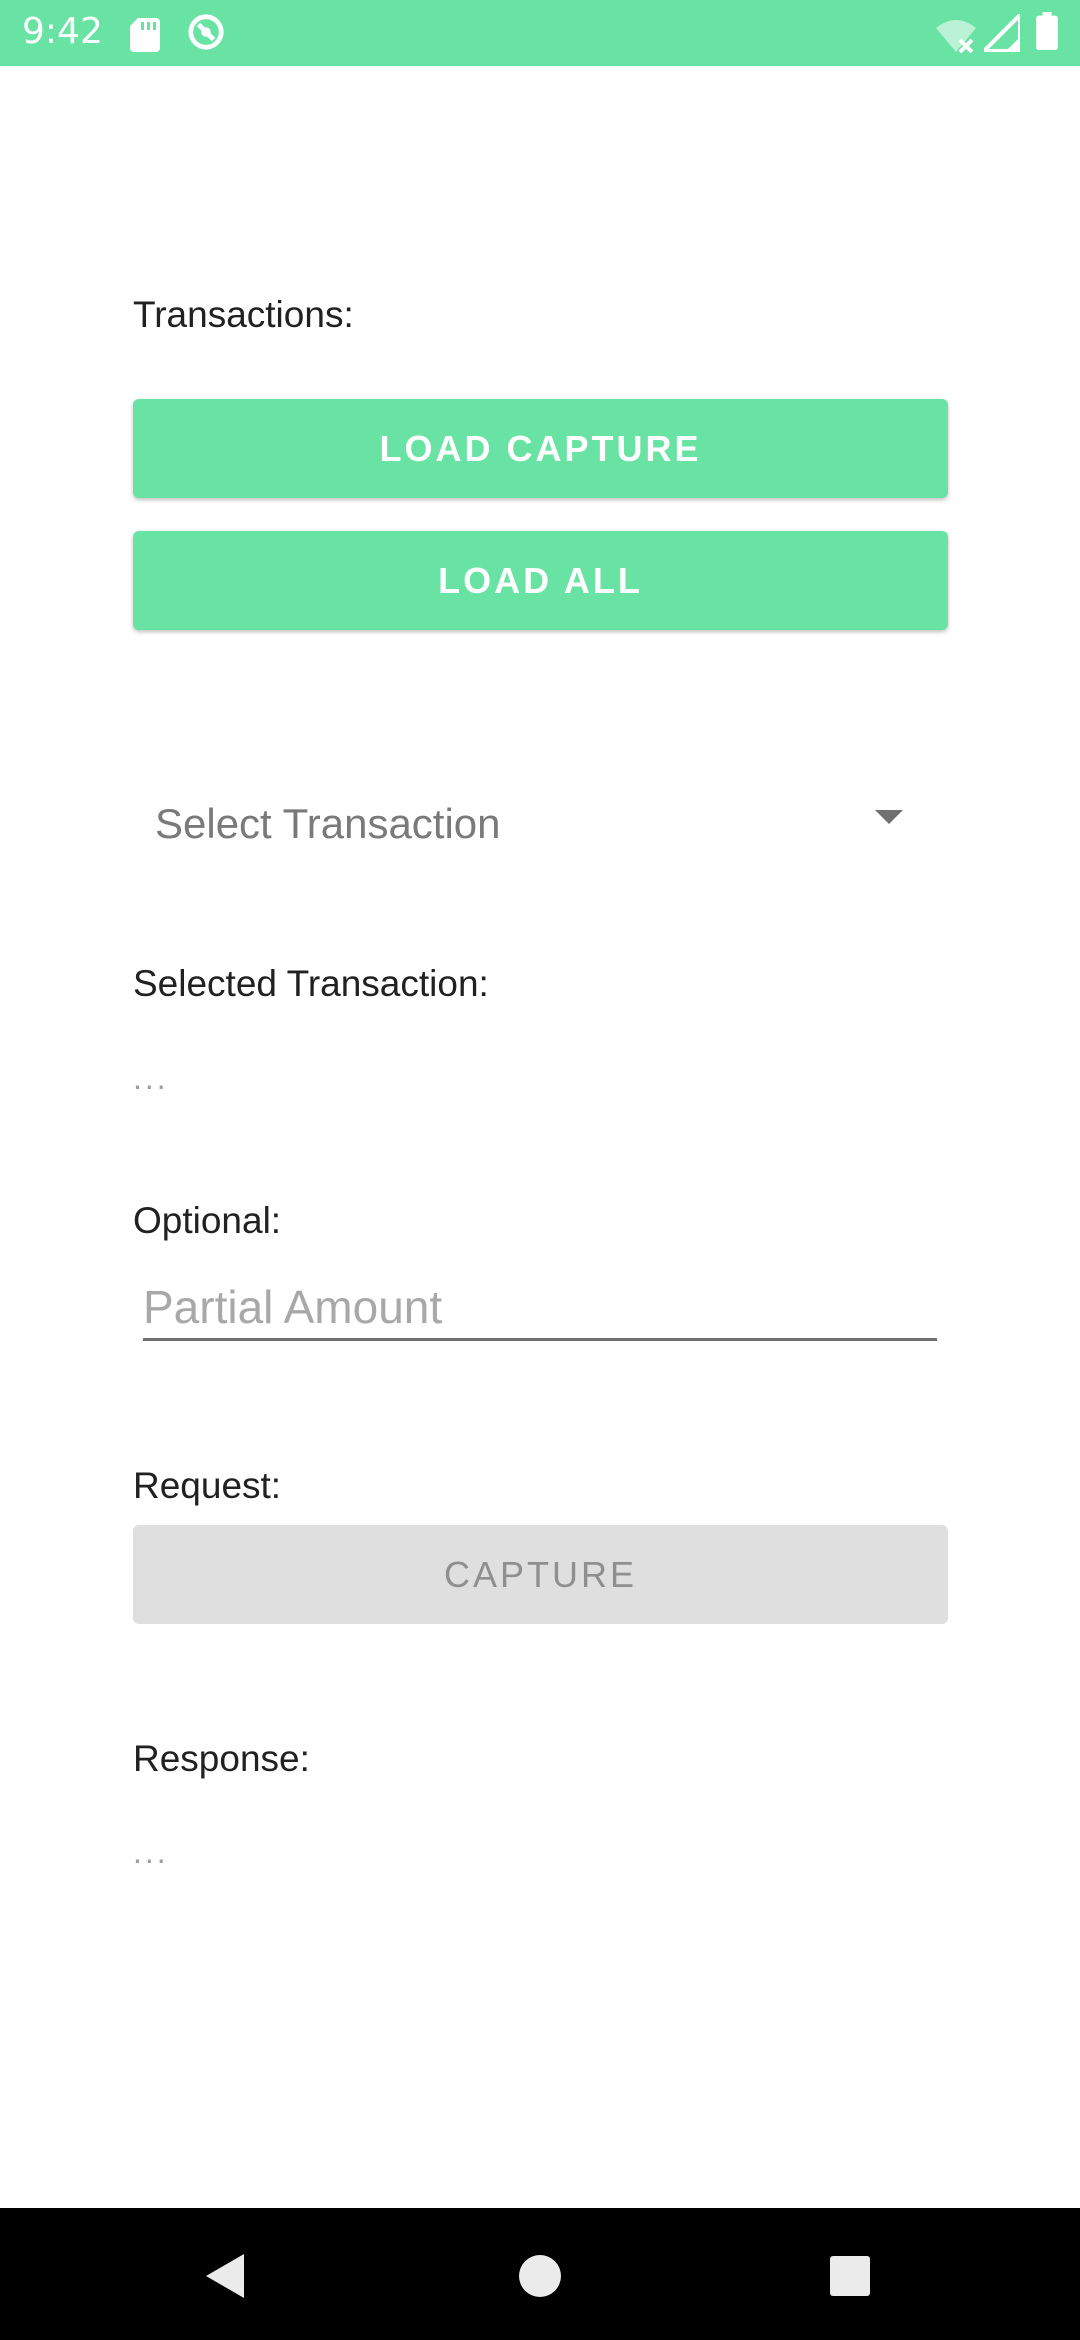  What do you see at coordinates (850, 2276) in the screenshot?
I see `recents-icon` at bounding box center [850, 2276].